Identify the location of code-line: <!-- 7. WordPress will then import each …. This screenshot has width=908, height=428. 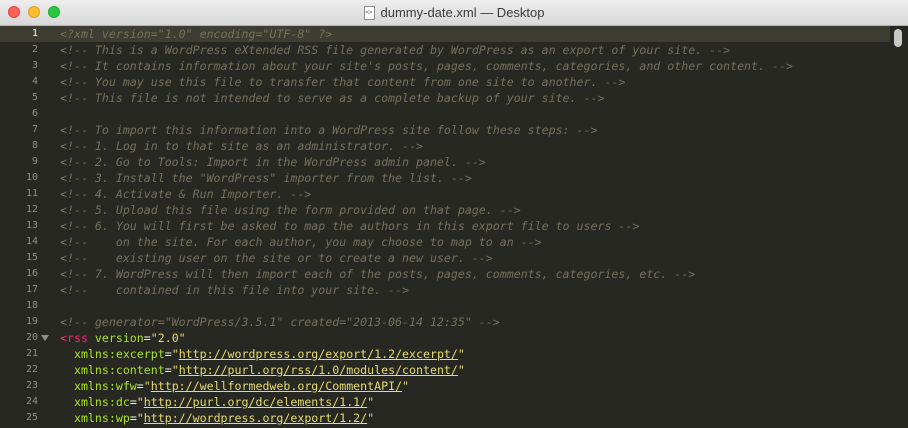
(471, 274).